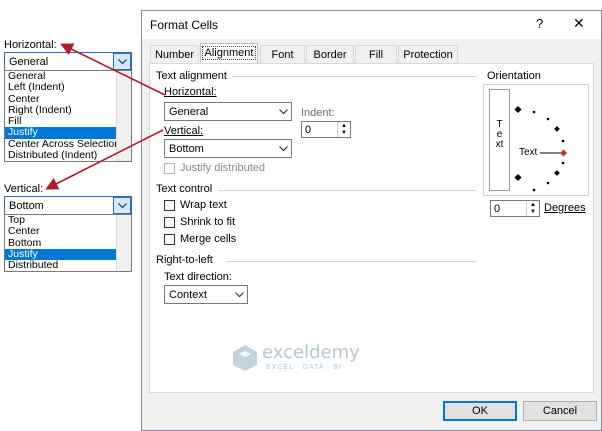  I want to click on arrow-to-horizontal, so click(113, 69).